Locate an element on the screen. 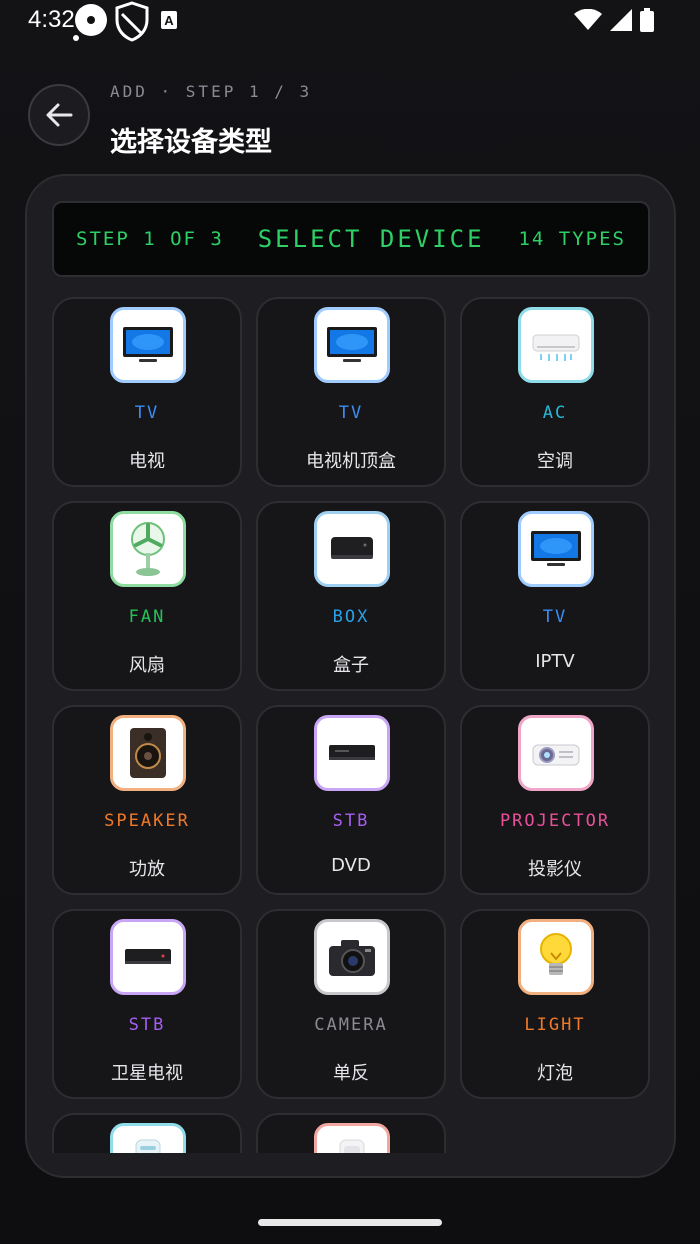  cell-signal-icon is located at coordinates (621, 20).